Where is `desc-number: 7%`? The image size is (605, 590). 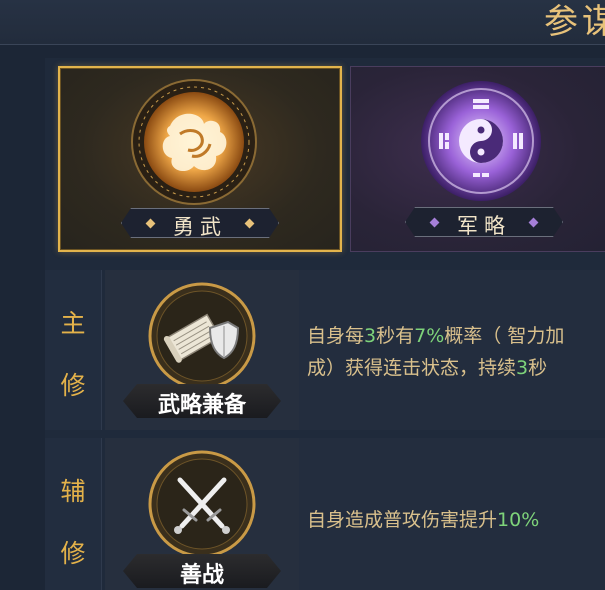
desc-number: 7% is located at coordinates (429, 336).